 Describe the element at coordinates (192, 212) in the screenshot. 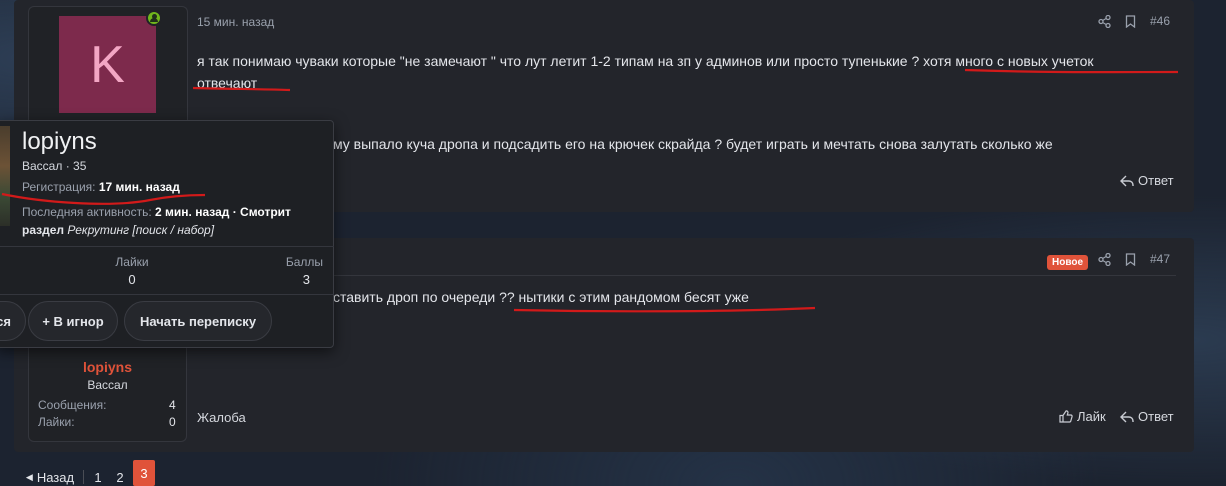

I see `activity-value: 2 мин. назад` at that location.